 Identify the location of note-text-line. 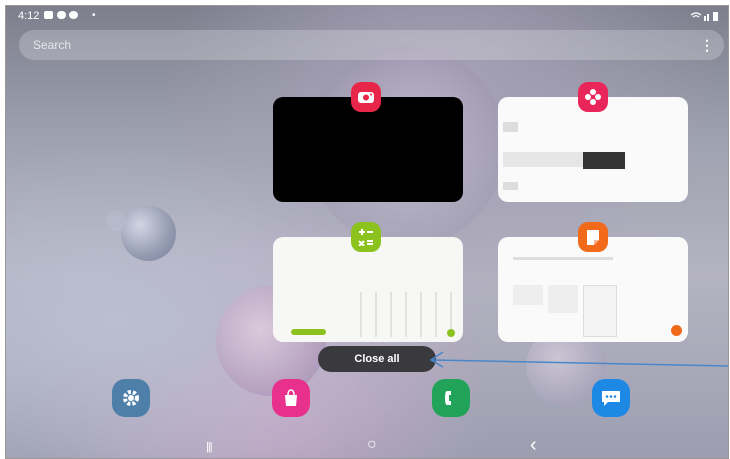
(563, 258).